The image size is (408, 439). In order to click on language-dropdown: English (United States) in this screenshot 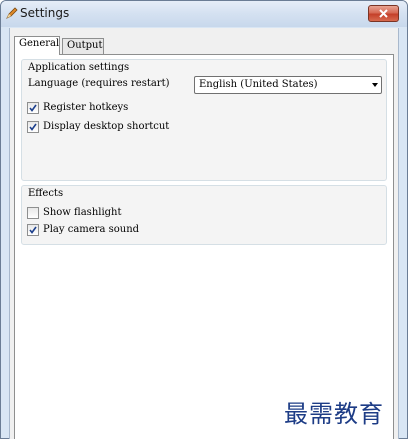, I will do `click(288, 85)`.